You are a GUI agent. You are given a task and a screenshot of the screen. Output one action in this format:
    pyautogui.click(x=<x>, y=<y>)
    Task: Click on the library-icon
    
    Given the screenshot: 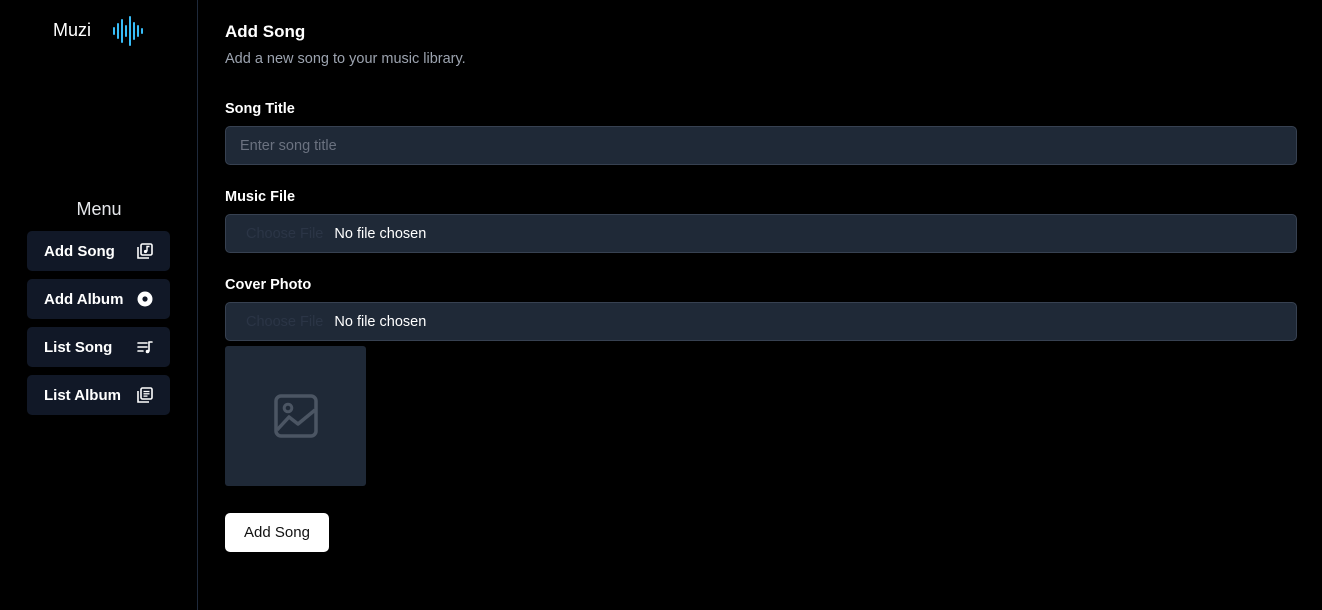 What is the action you would take?
    pyautogui.click(x=144, y=395)
    